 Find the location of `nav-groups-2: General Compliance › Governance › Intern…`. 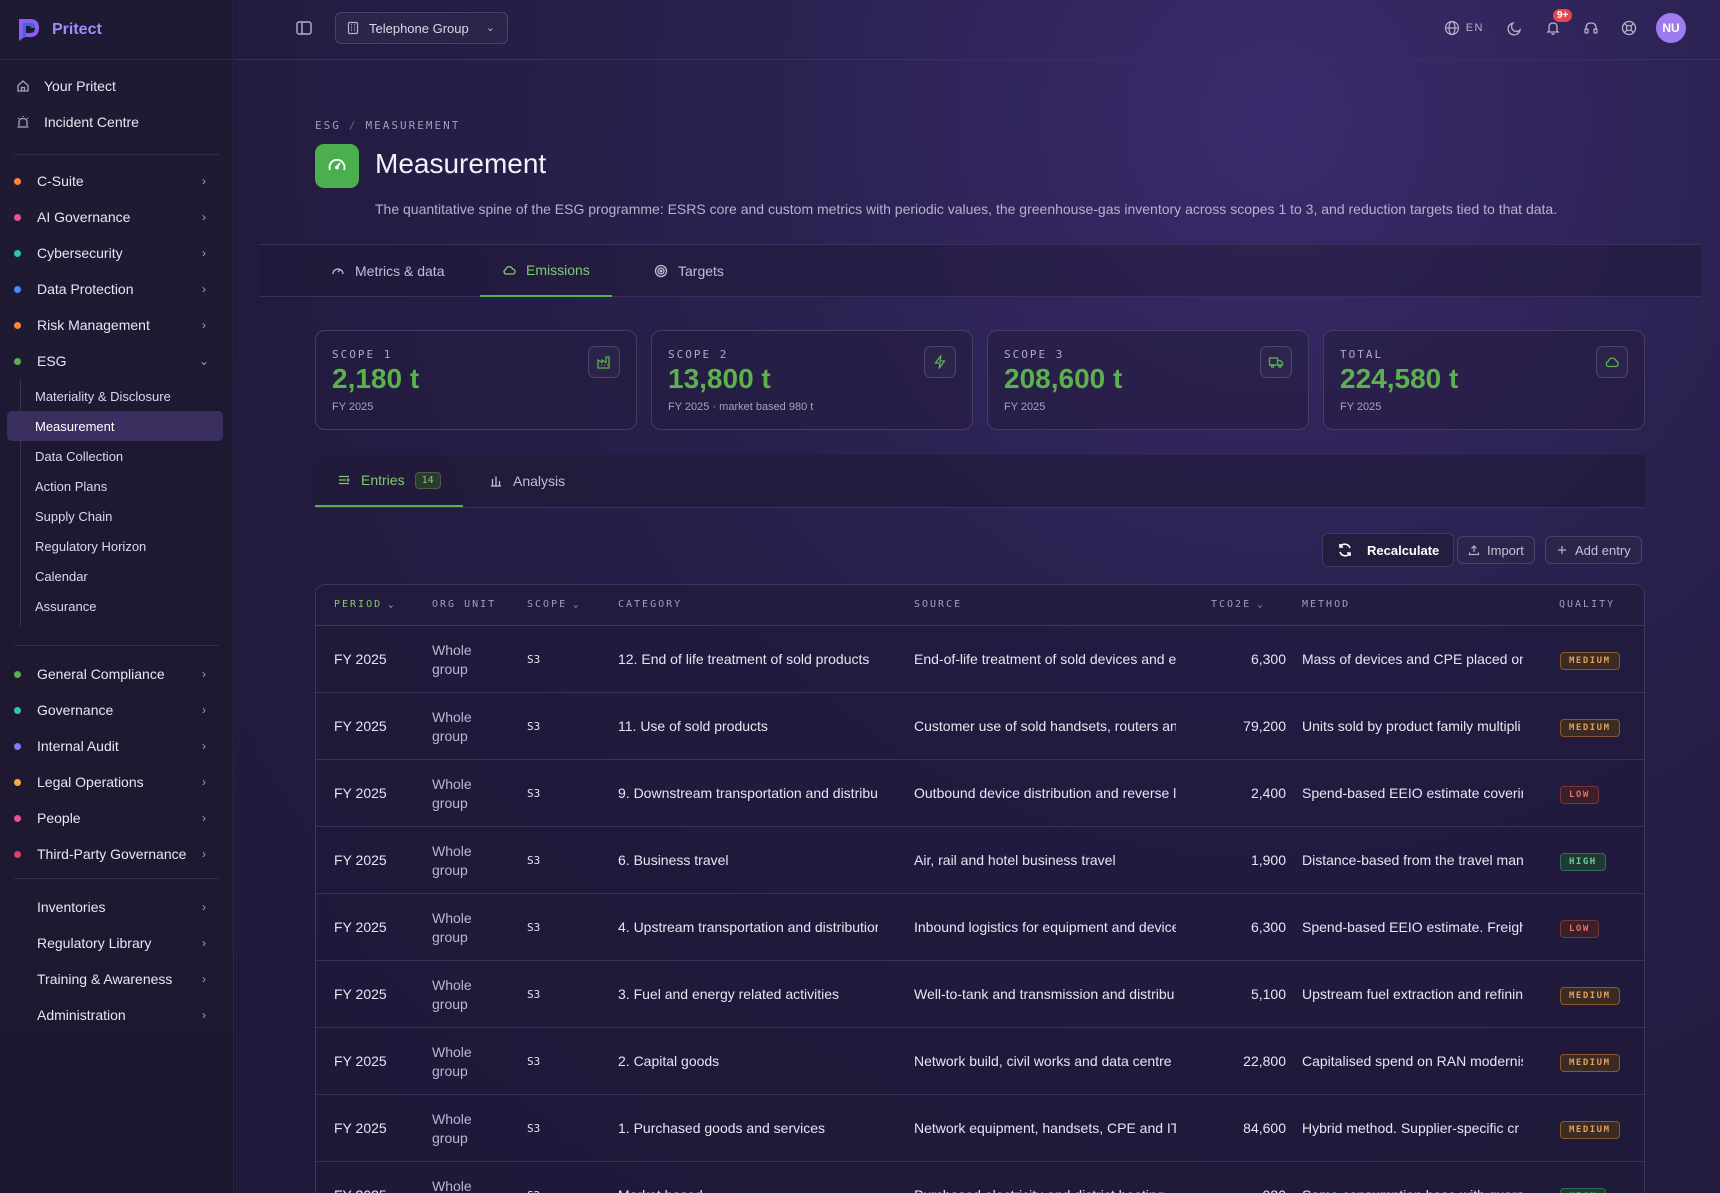

nav-groups-2: General Compliance › Governance › Intern… is located at coordinates (116, 762).